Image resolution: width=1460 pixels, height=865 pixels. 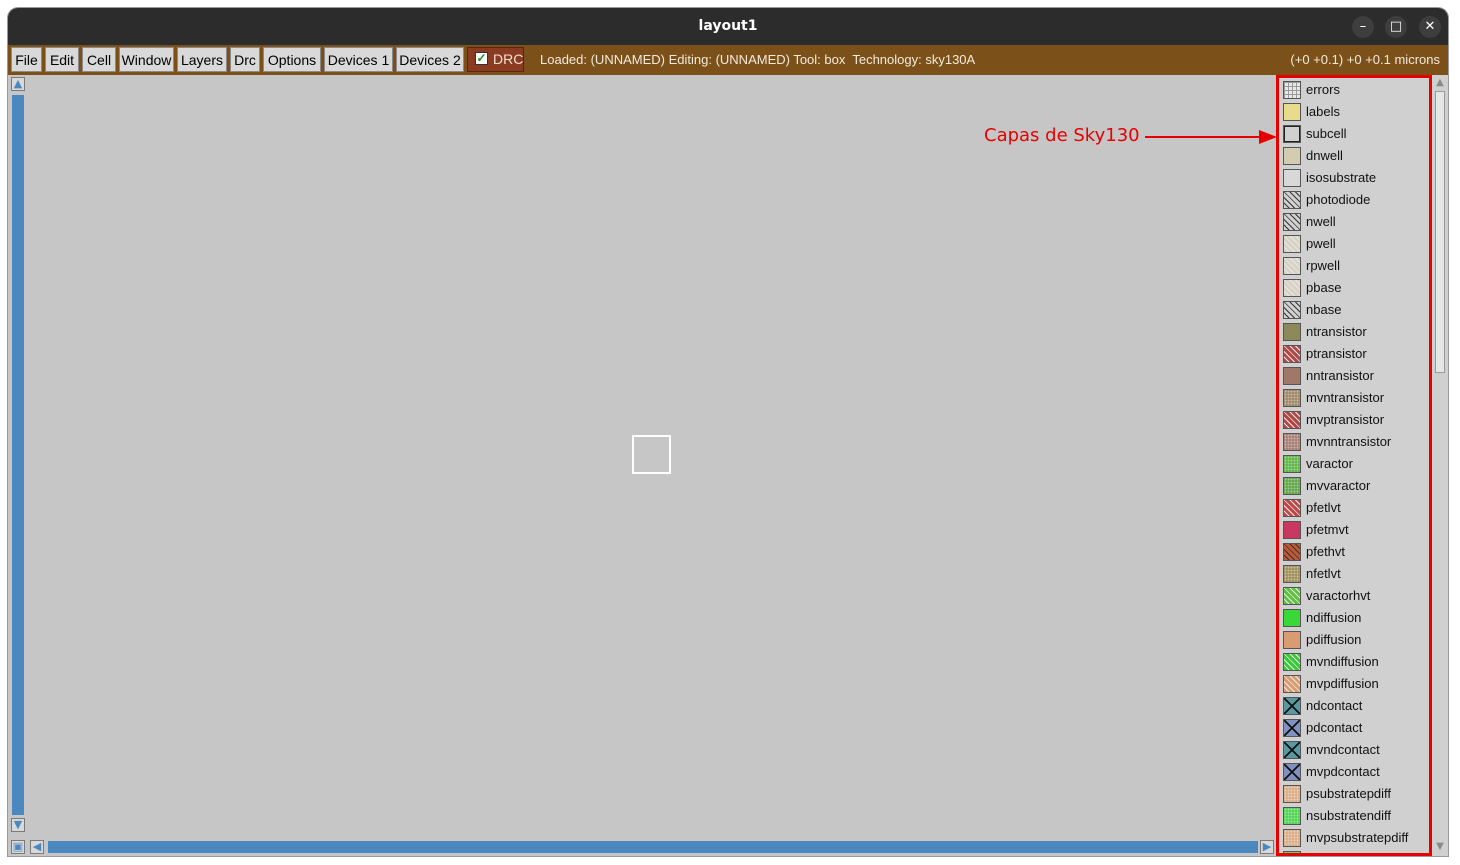 What do you see at coordinates (1355, 596) in the screenshot?
I see `layer-item-varactorhvt: varactorhvt` at bounding box center [1355, 596].